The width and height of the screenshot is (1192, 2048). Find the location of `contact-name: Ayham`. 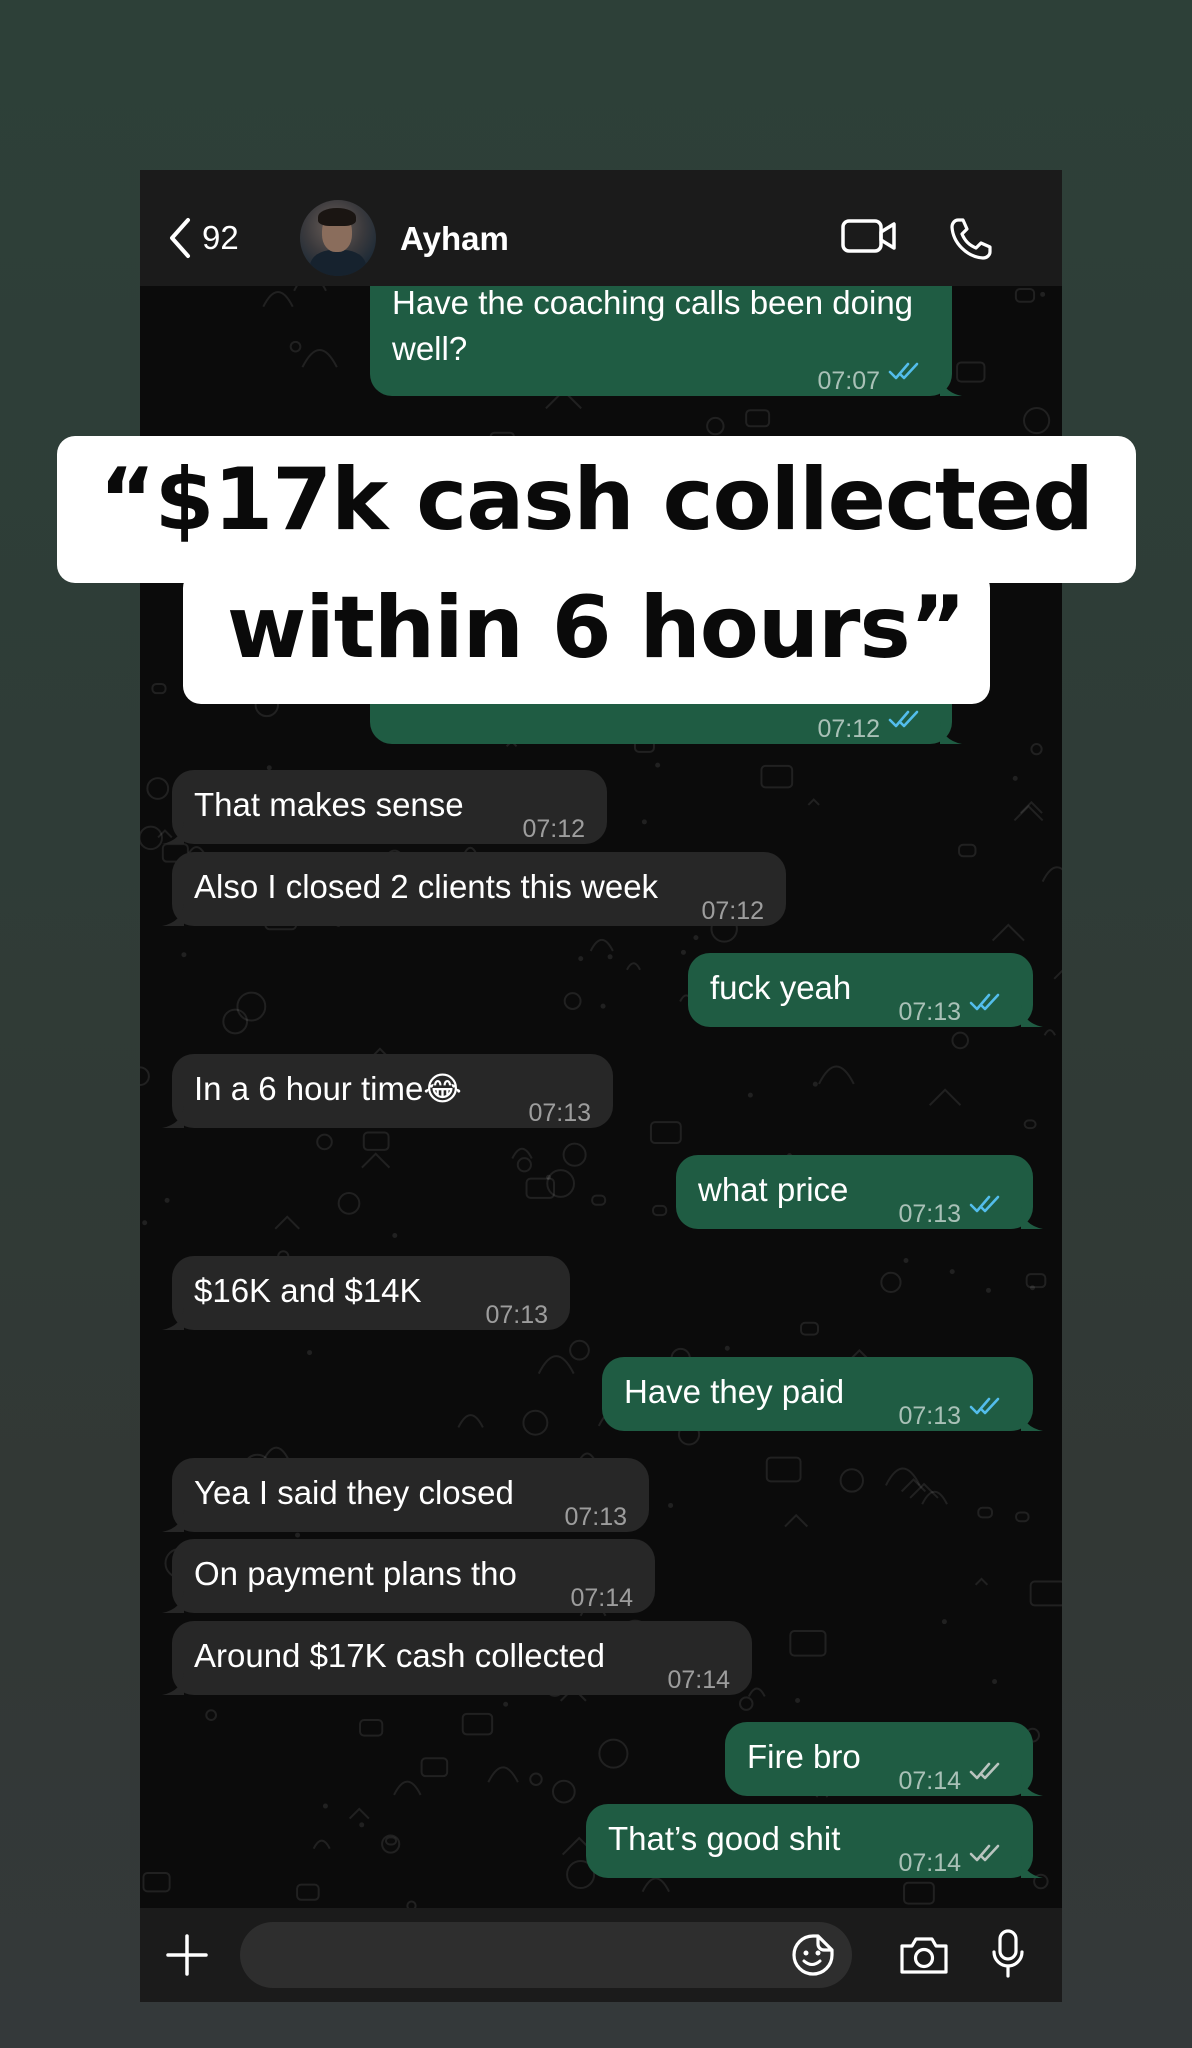

contact-name: Ayham is located at coordinates (454, 239).